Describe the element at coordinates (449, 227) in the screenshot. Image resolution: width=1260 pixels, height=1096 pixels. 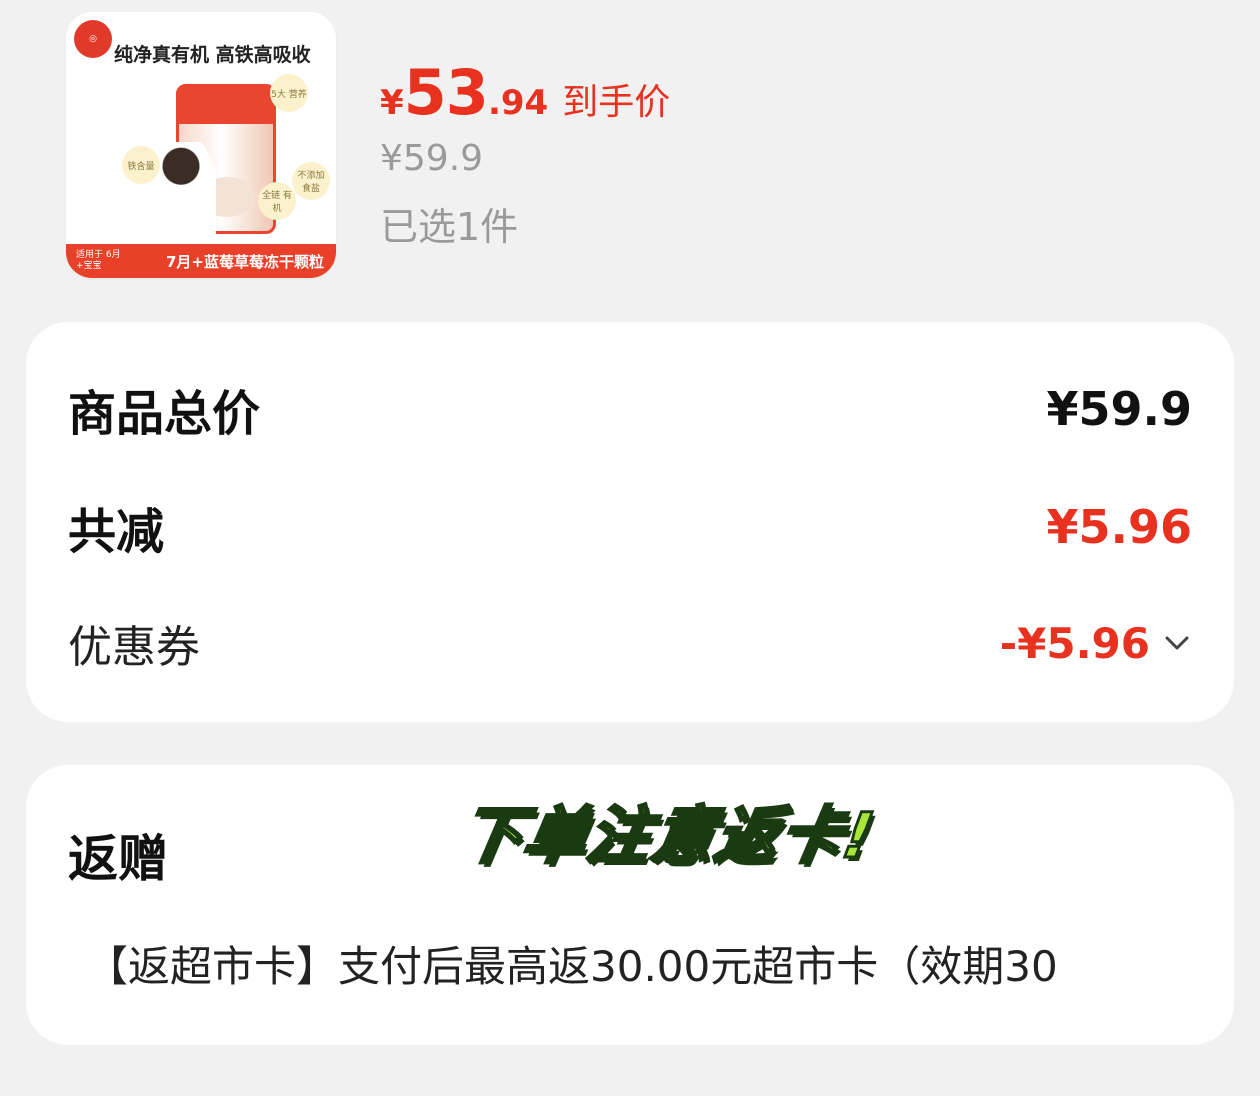
I see `selected-count: 已选1件` at that location.